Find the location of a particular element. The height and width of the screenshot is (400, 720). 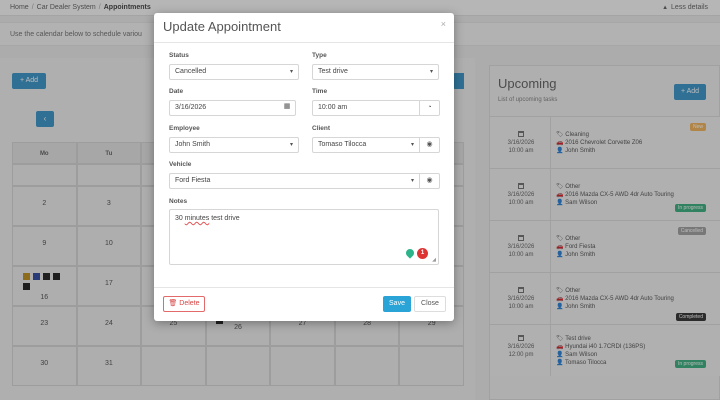

status-select: Cancelled ▾ is located at coordinates (234, 72).